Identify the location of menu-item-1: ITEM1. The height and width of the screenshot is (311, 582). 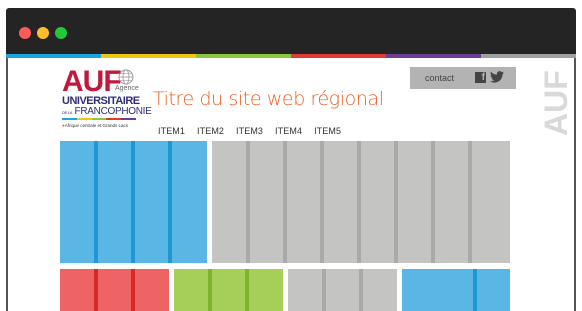
(171, 131).